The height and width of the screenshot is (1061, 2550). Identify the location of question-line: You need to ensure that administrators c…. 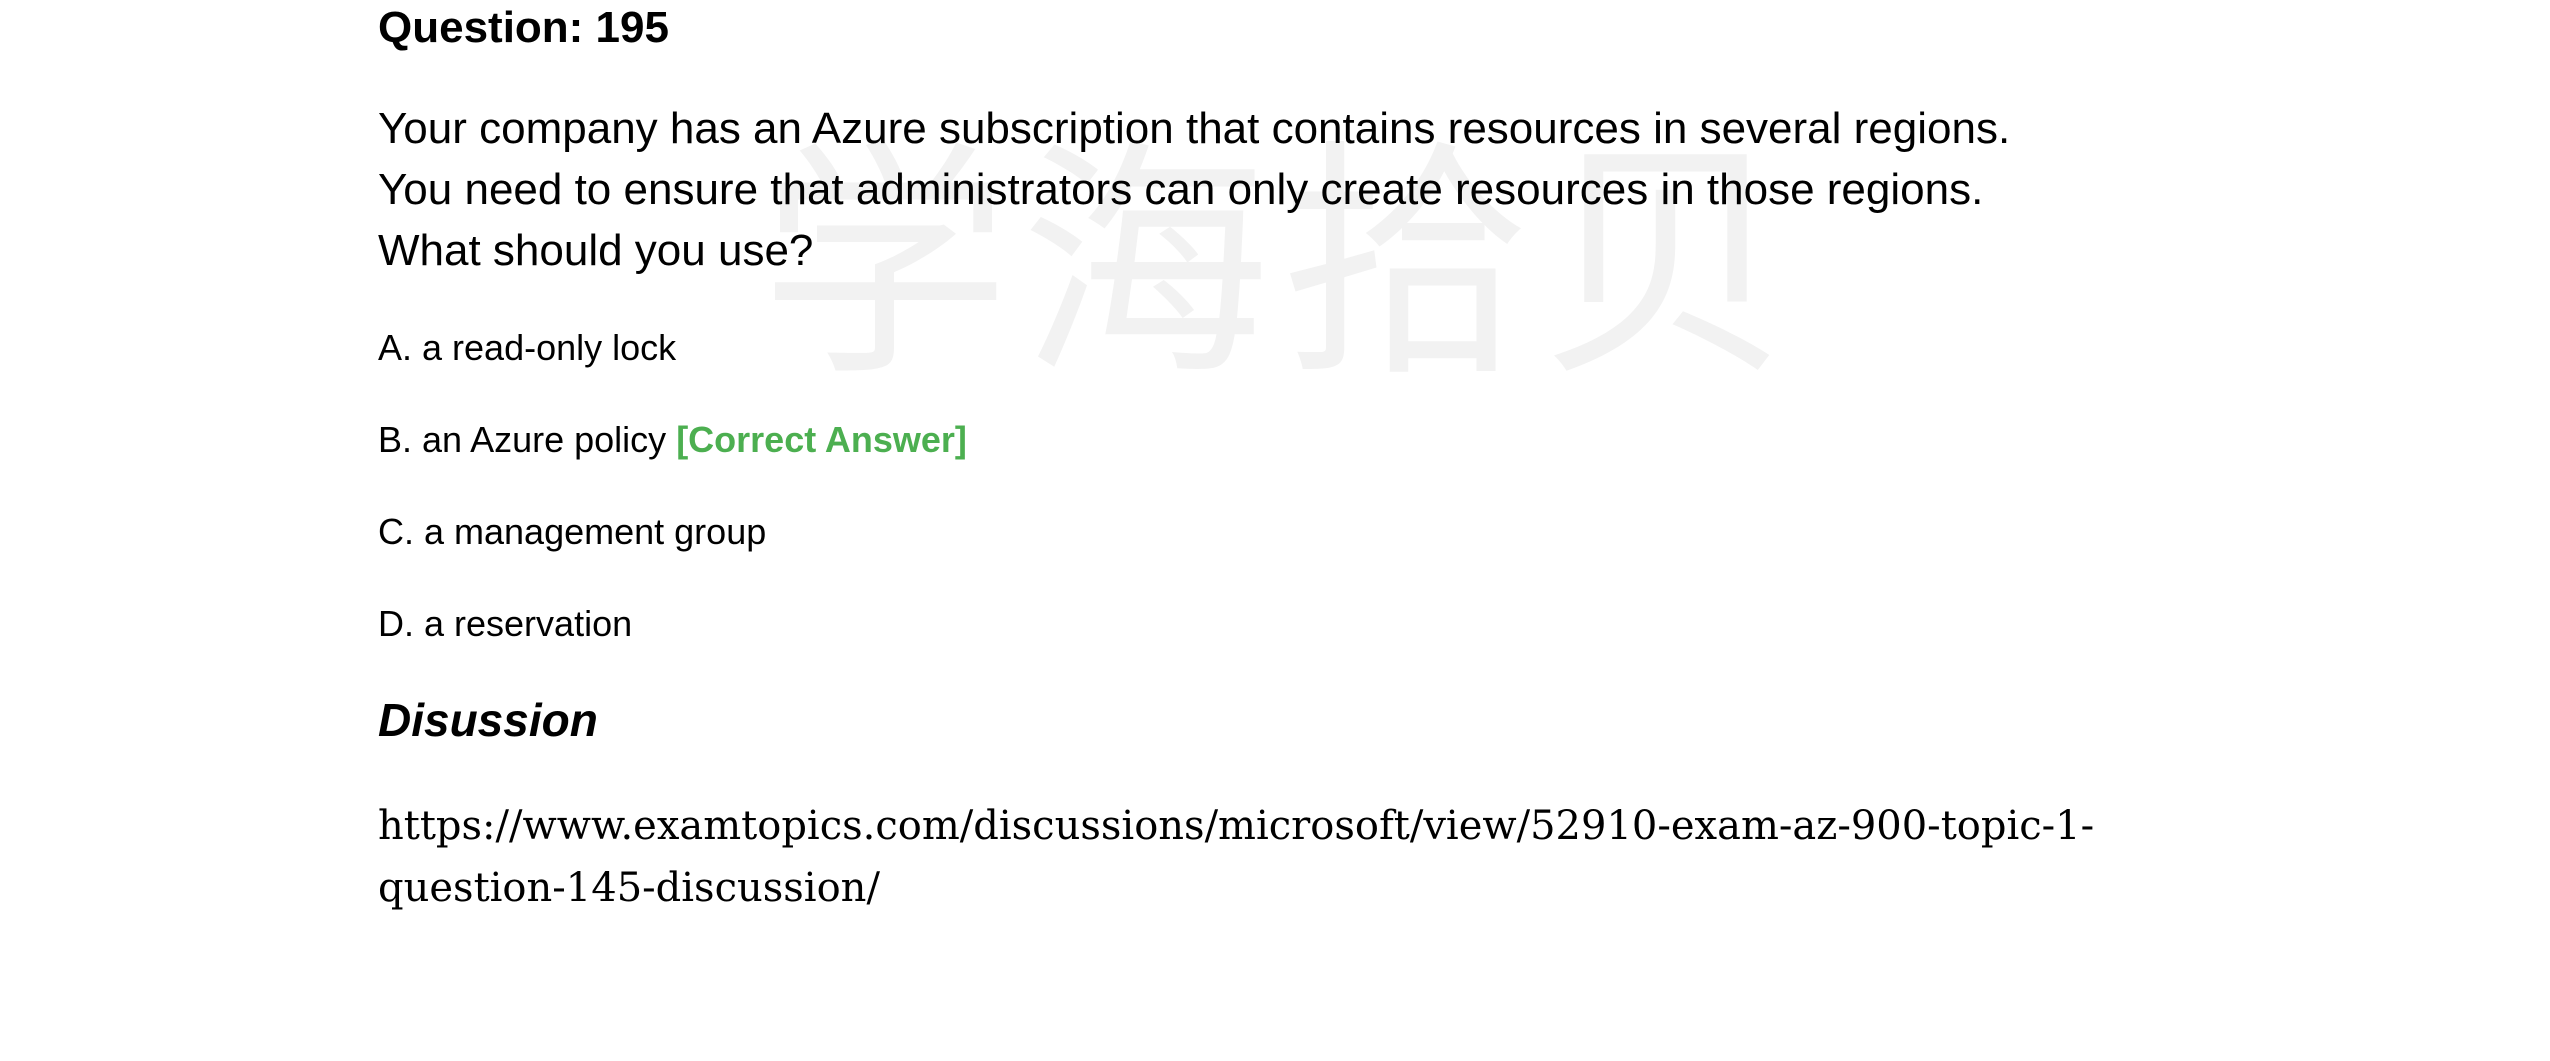
(1181, 189).